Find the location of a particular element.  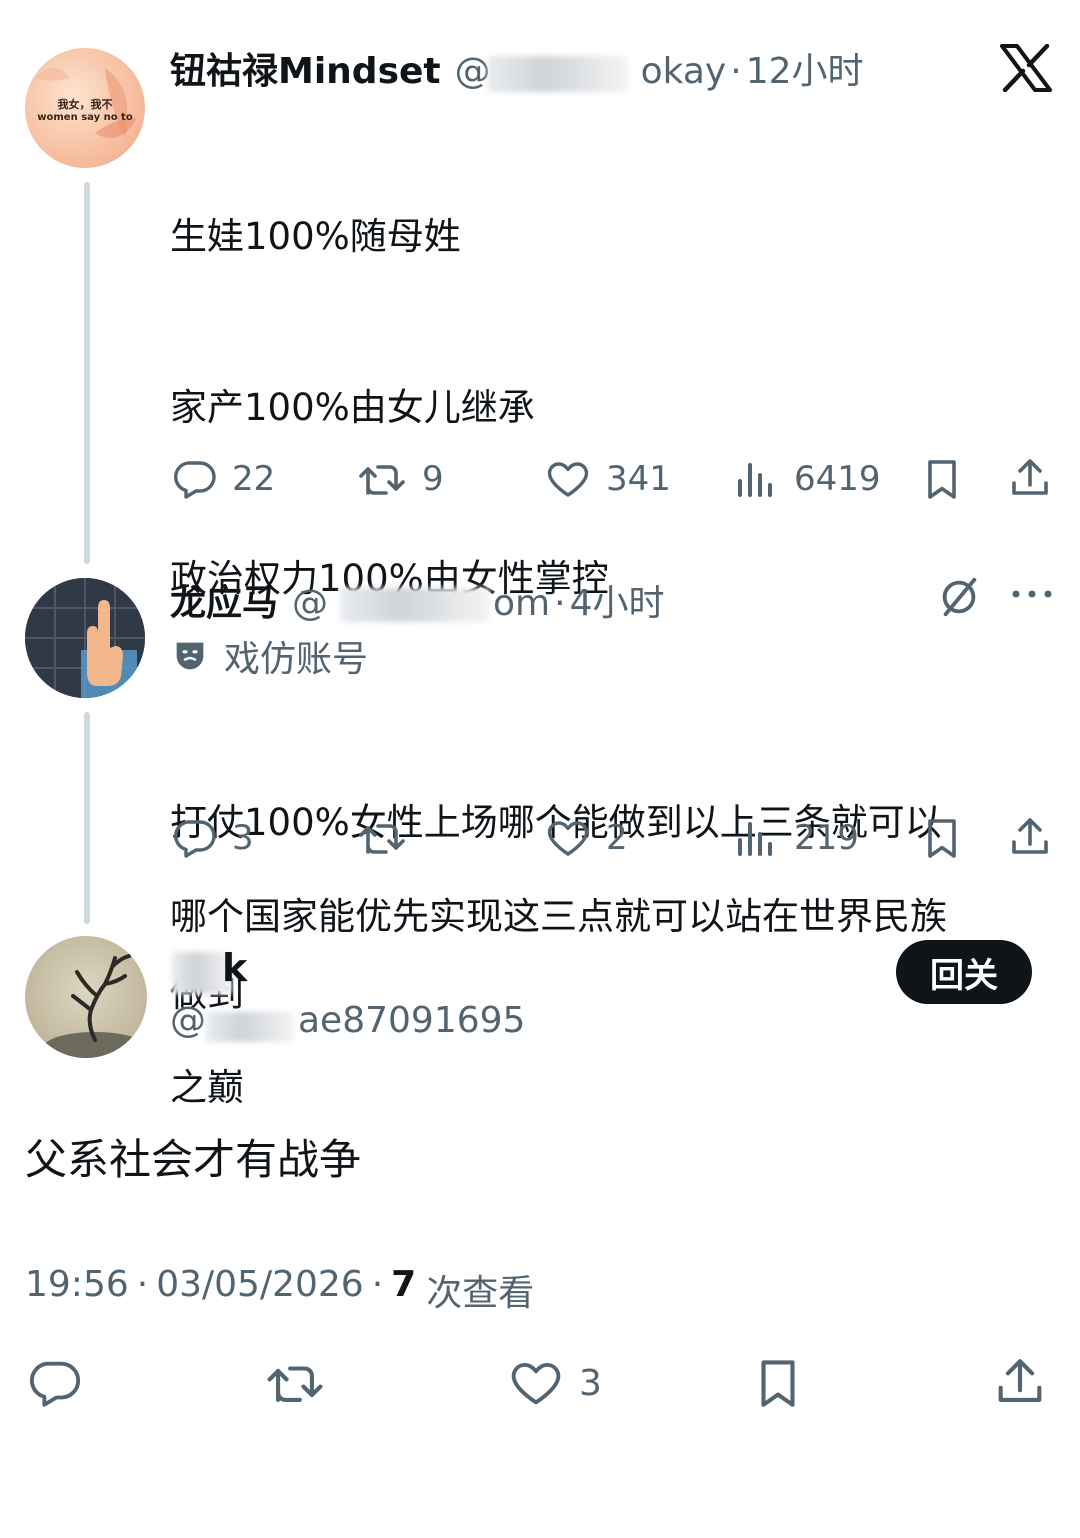

like-button: 2 is located at coordinates (586, 838).